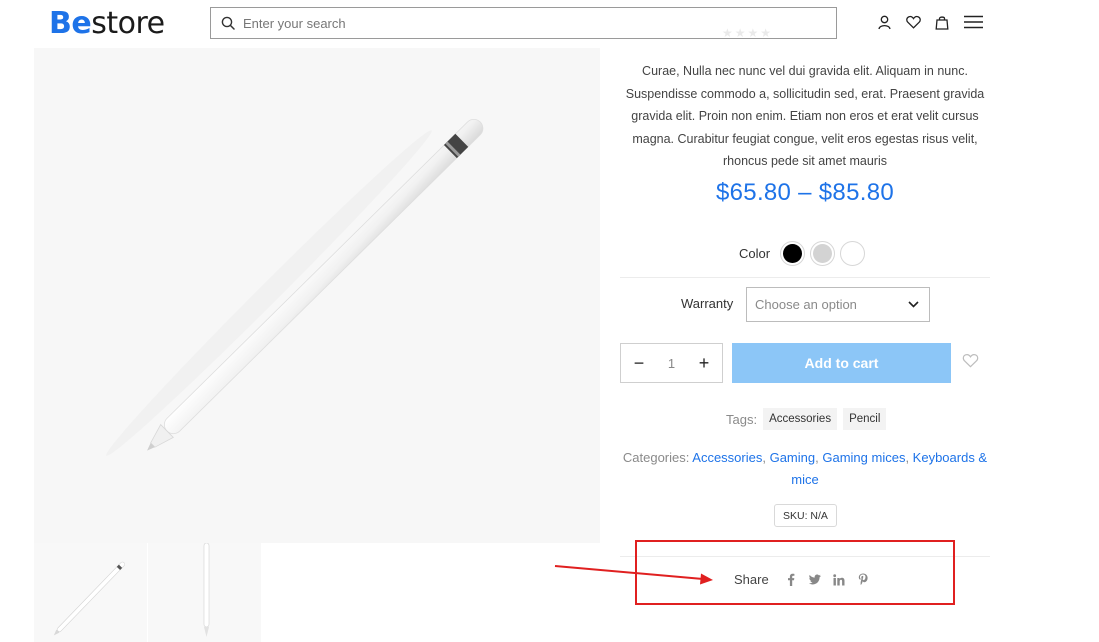 The image size is (1099, 642). I want to click on bag-icon, so click(942, 22).